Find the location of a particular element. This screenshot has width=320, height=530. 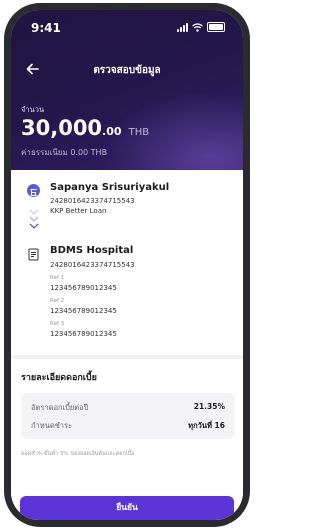

sender-bank: KKP Better Loan is located at coordinates (78, 211).